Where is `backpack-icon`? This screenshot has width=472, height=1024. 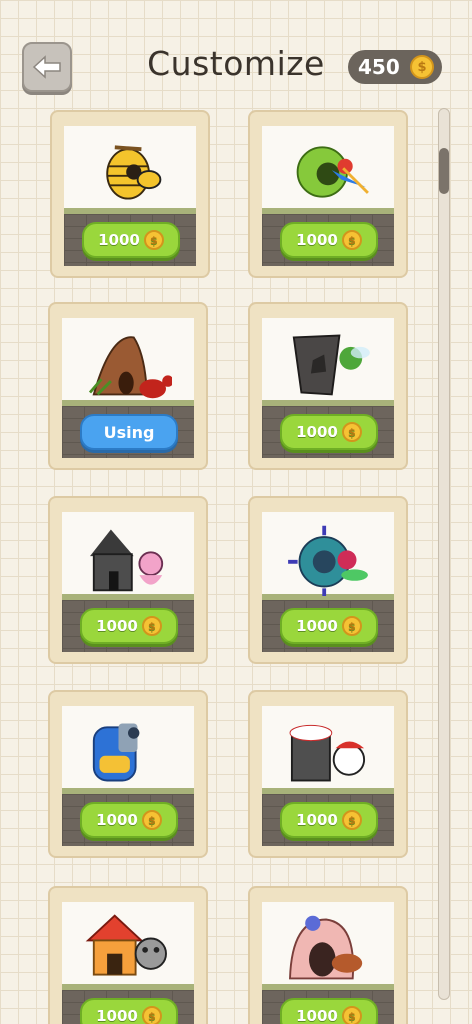
backpack-icon is located at coordinates (116, 752).